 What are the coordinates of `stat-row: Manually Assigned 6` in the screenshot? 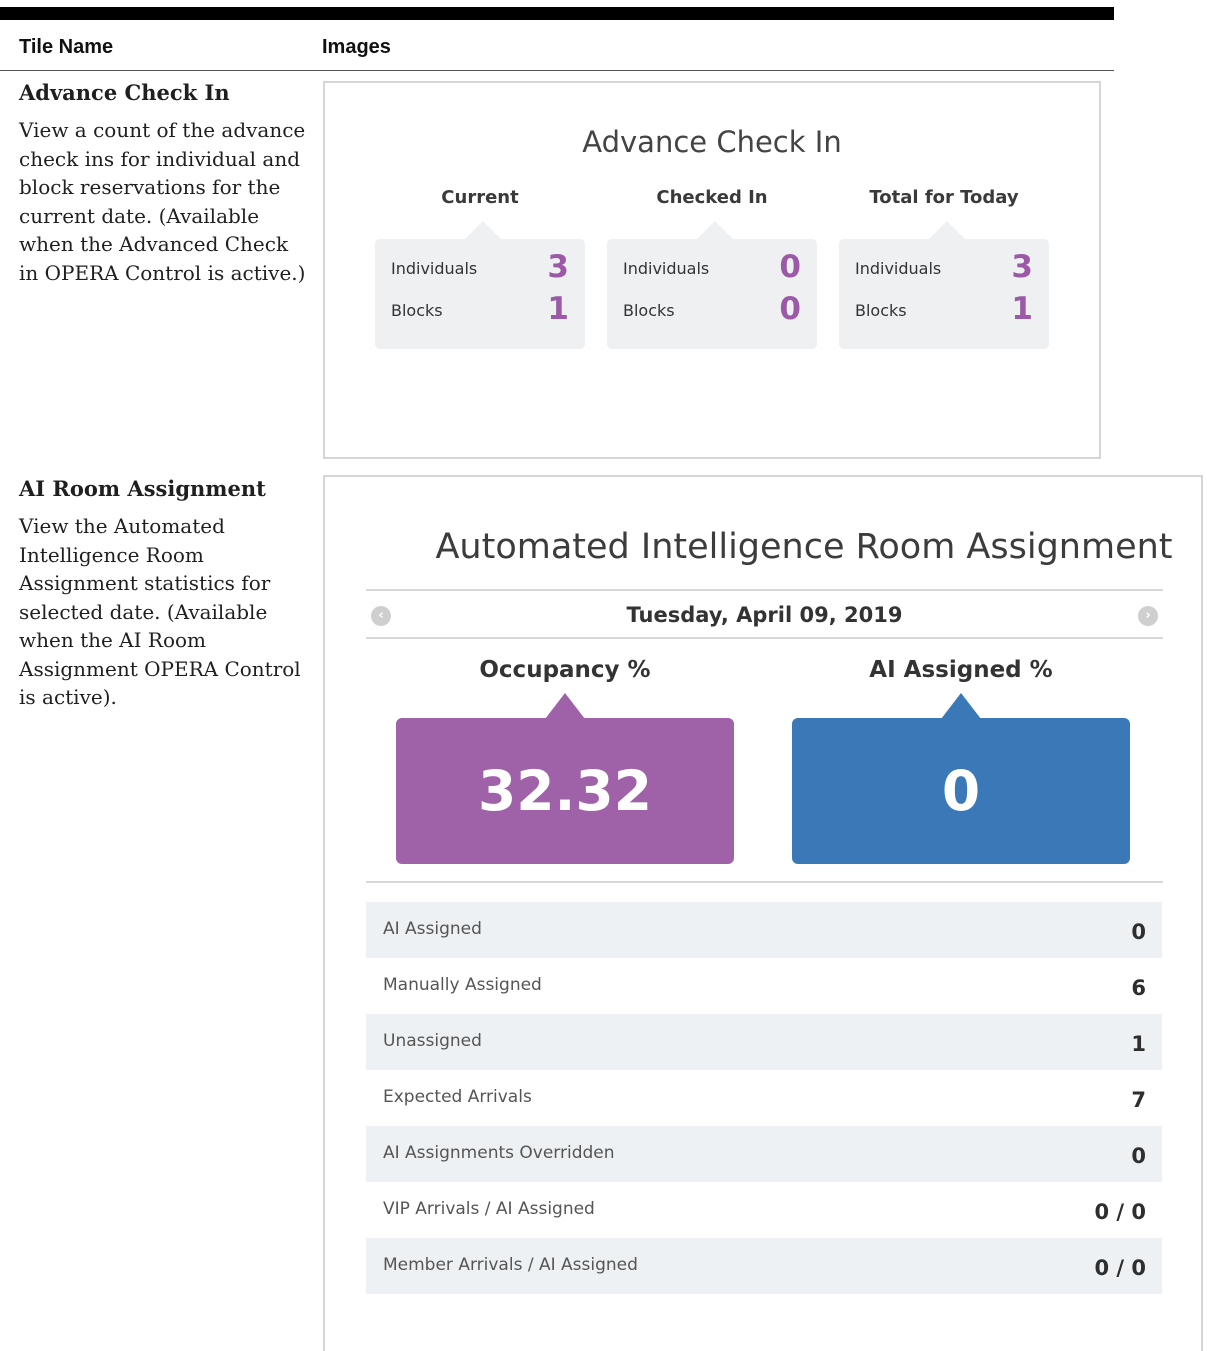 It's located at (764, 986).